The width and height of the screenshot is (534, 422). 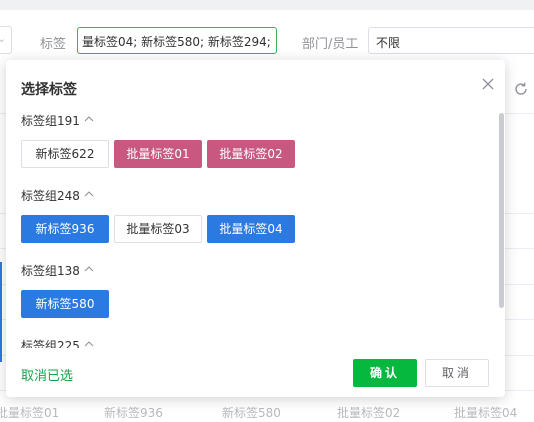 I want to click on dept-filter-input: 不限, so click(x=451, y=40).